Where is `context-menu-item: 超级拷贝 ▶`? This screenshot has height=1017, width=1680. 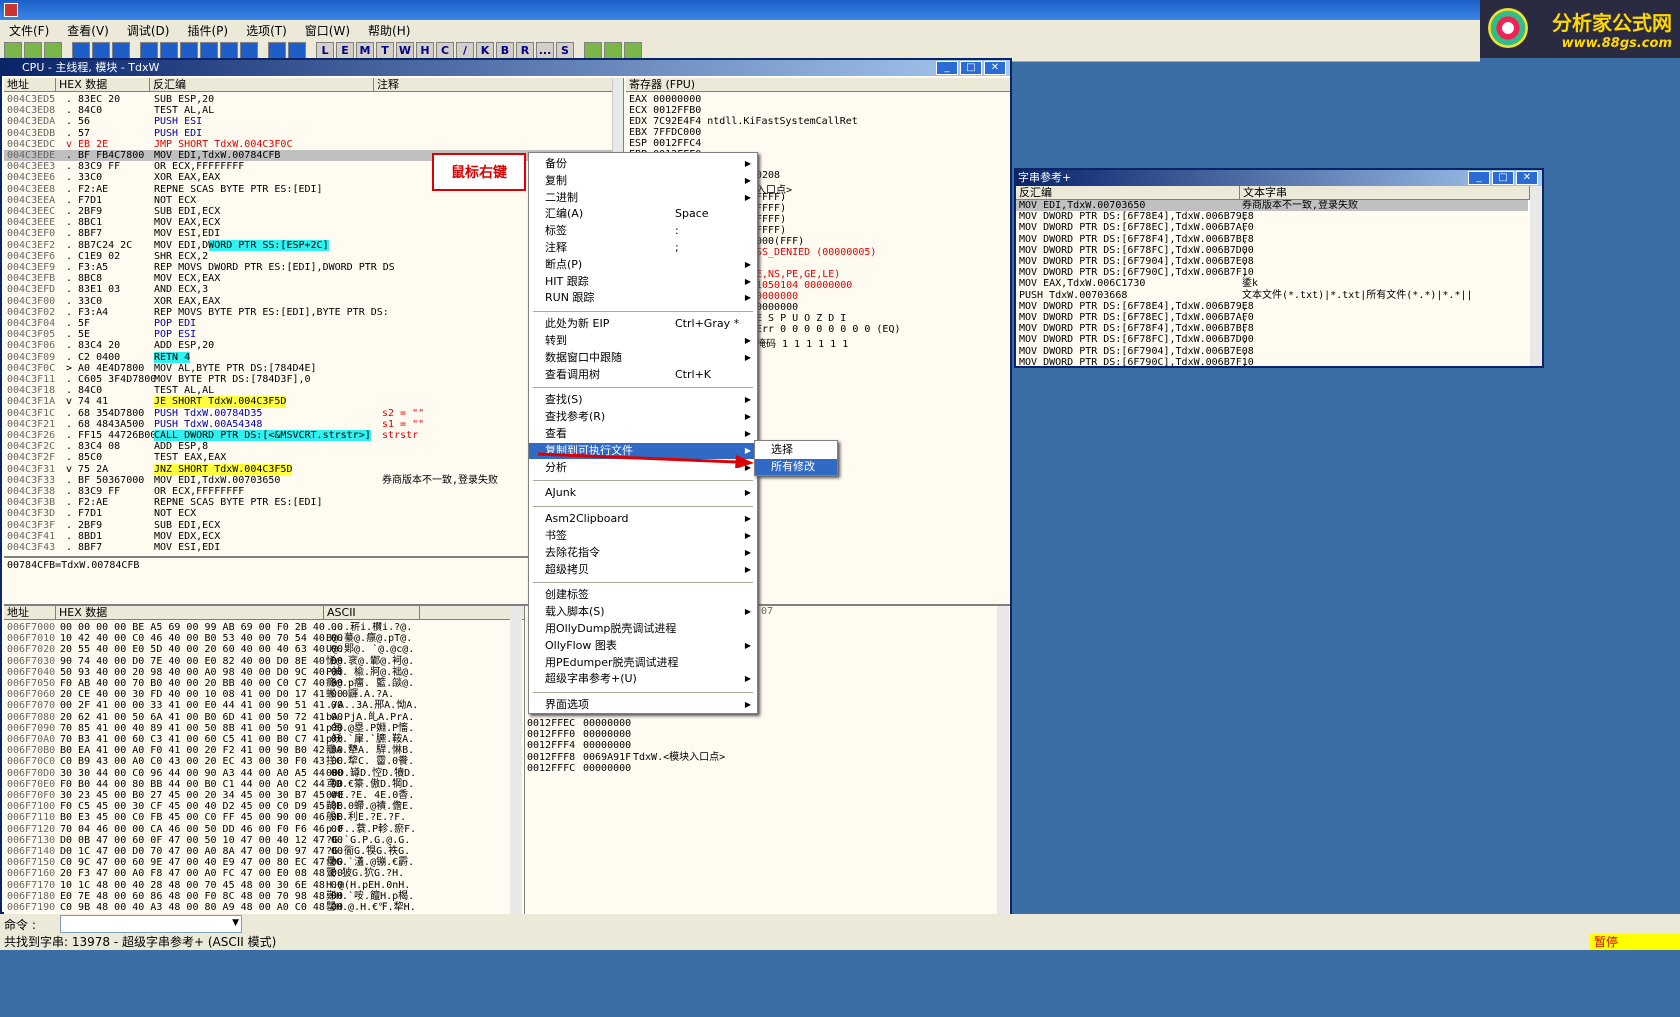
context-menu-item: 超级拷贝 ▶ is located at coordinates (643, 570).